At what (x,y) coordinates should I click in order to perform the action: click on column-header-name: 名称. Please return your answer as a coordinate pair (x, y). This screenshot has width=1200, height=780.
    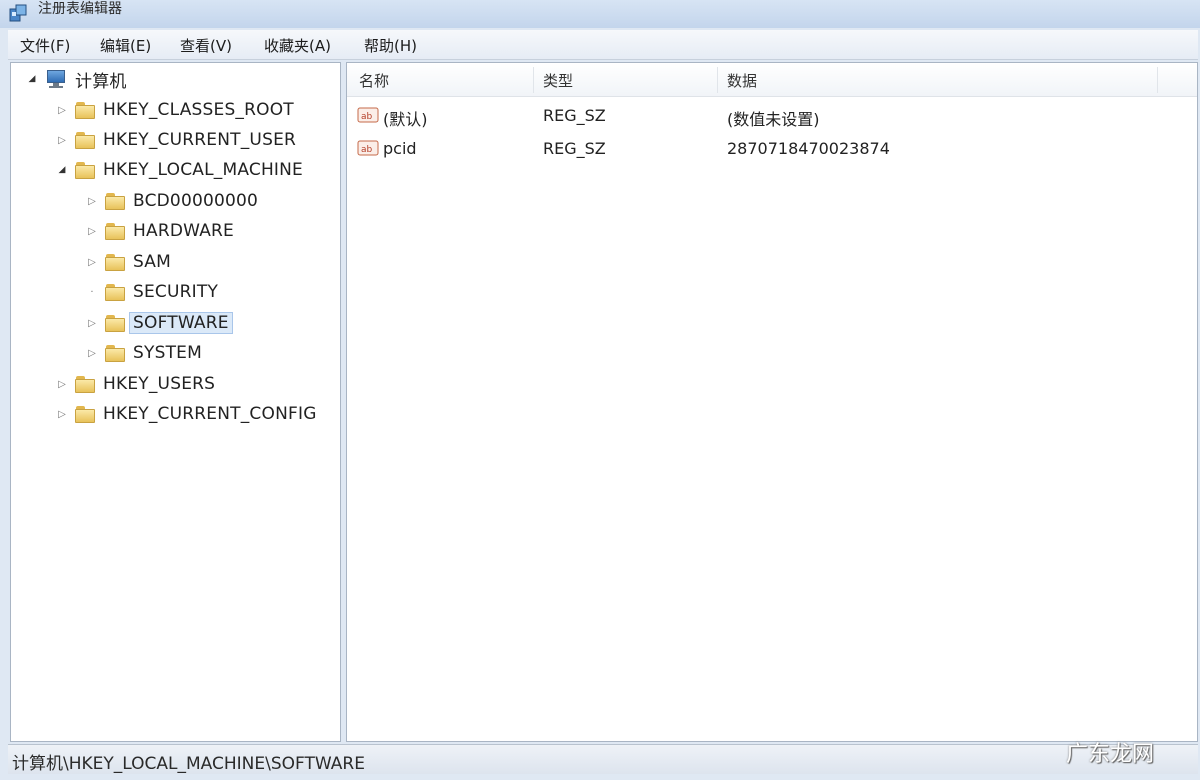
    Looking at the image, I should click on (374, 80).